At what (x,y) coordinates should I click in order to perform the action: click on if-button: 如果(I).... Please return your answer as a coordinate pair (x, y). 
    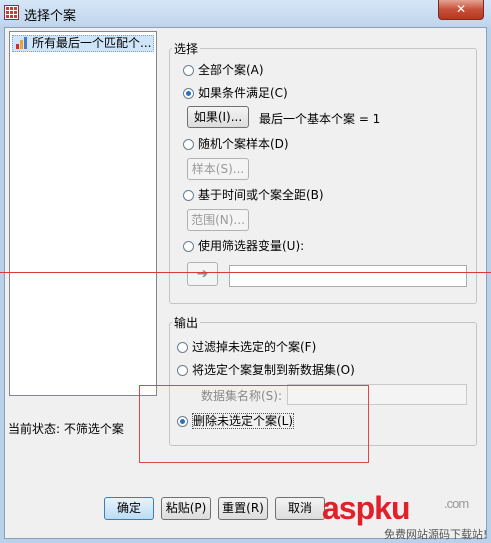
    Looking at the image, I should click on (218, 117).